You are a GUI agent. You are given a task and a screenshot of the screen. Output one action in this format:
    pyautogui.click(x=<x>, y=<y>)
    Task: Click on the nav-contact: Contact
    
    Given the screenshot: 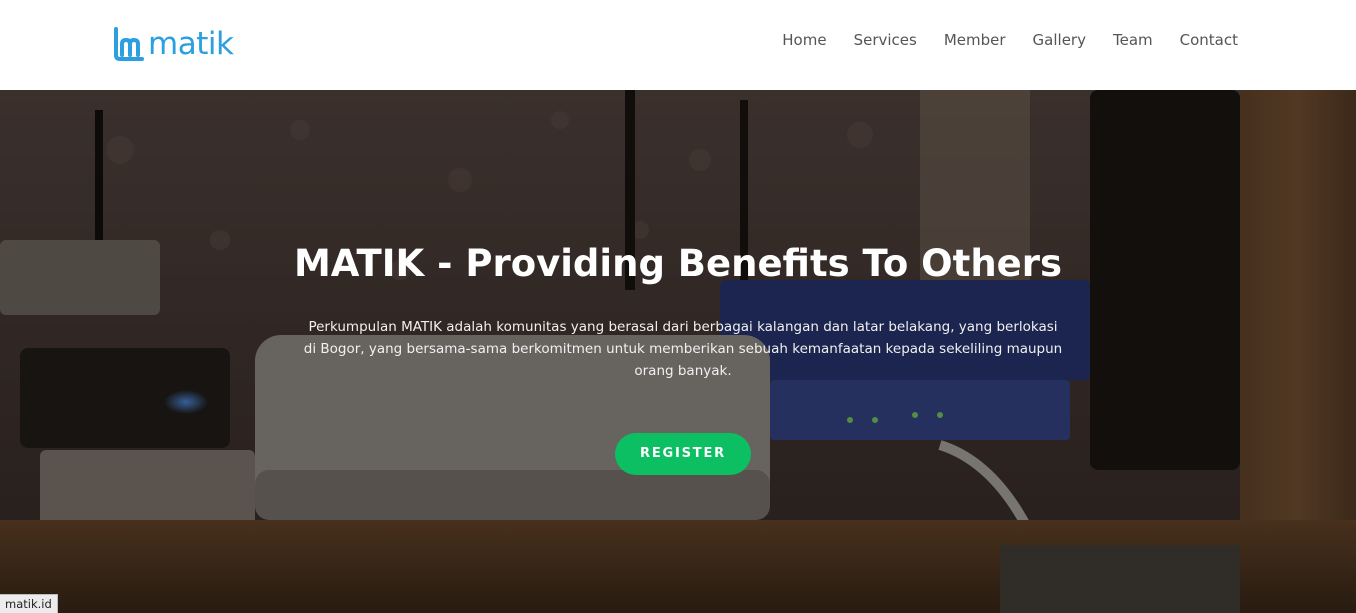 What is the action you would take?
    pyautogui.click(x=1209, y=40)
    